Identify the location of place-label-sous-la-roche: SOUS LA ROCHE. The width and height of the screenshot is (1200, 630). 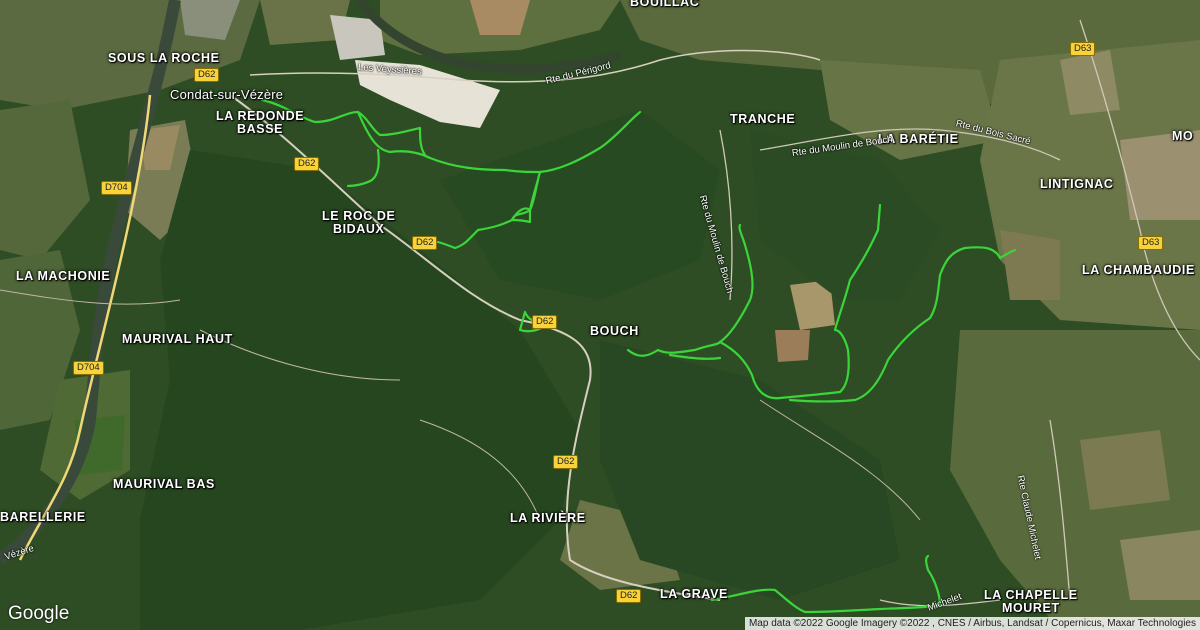
(164, 58).